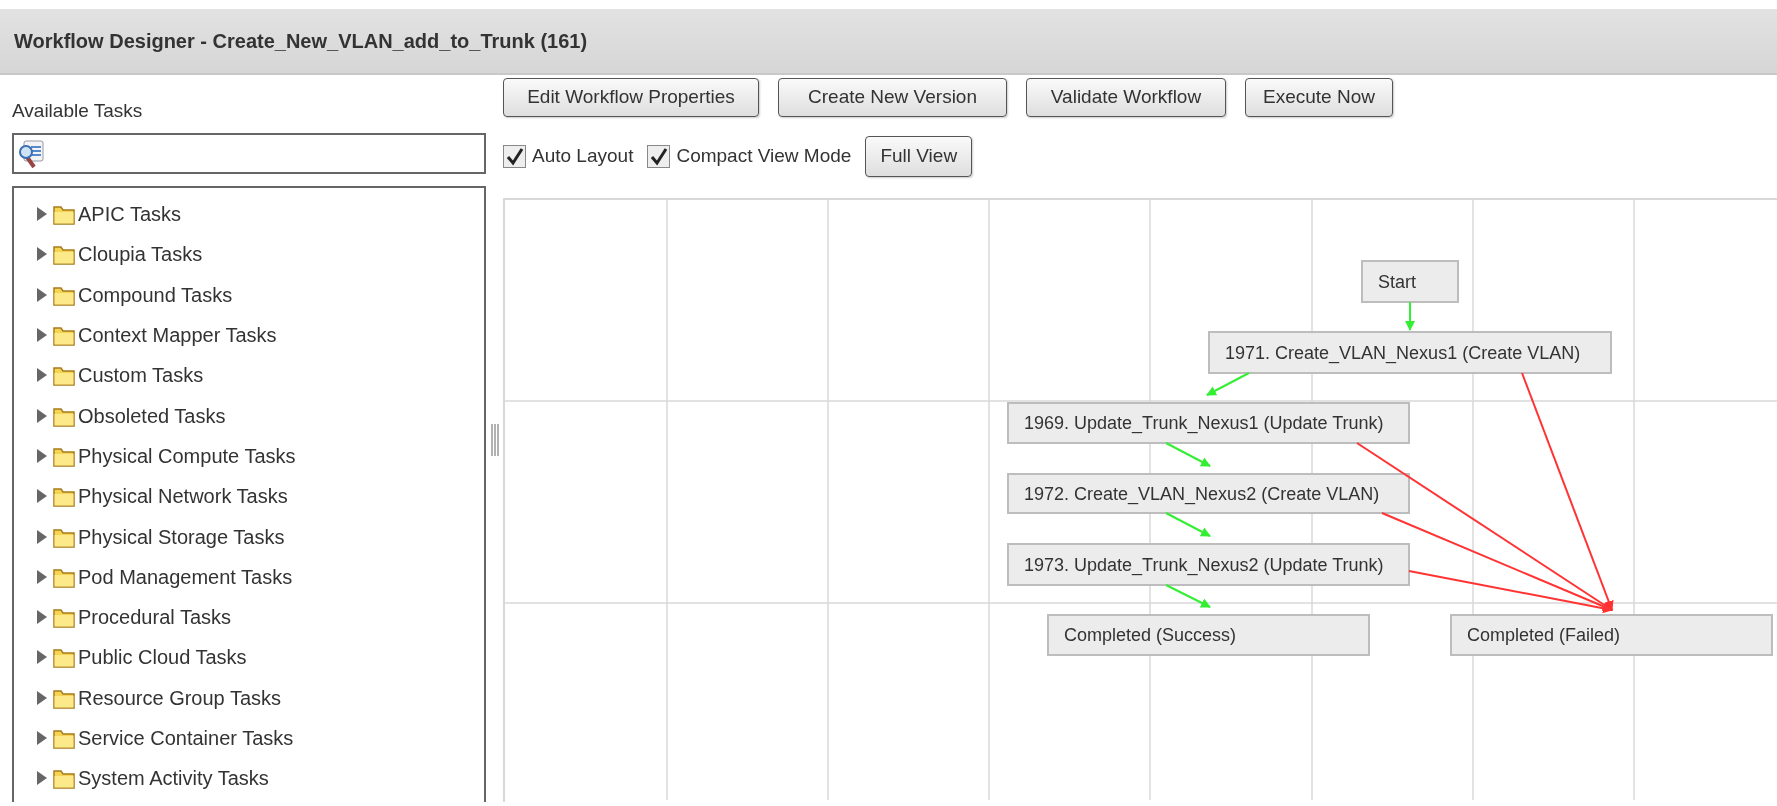 The height and width of the screenshot is (806, 1777). Describe the element at coordinates (1410, 352) in the screenshot. I see `workflow-node: 1971. Create_VLAN_Nexus1 (Create VLAN)` at that location.